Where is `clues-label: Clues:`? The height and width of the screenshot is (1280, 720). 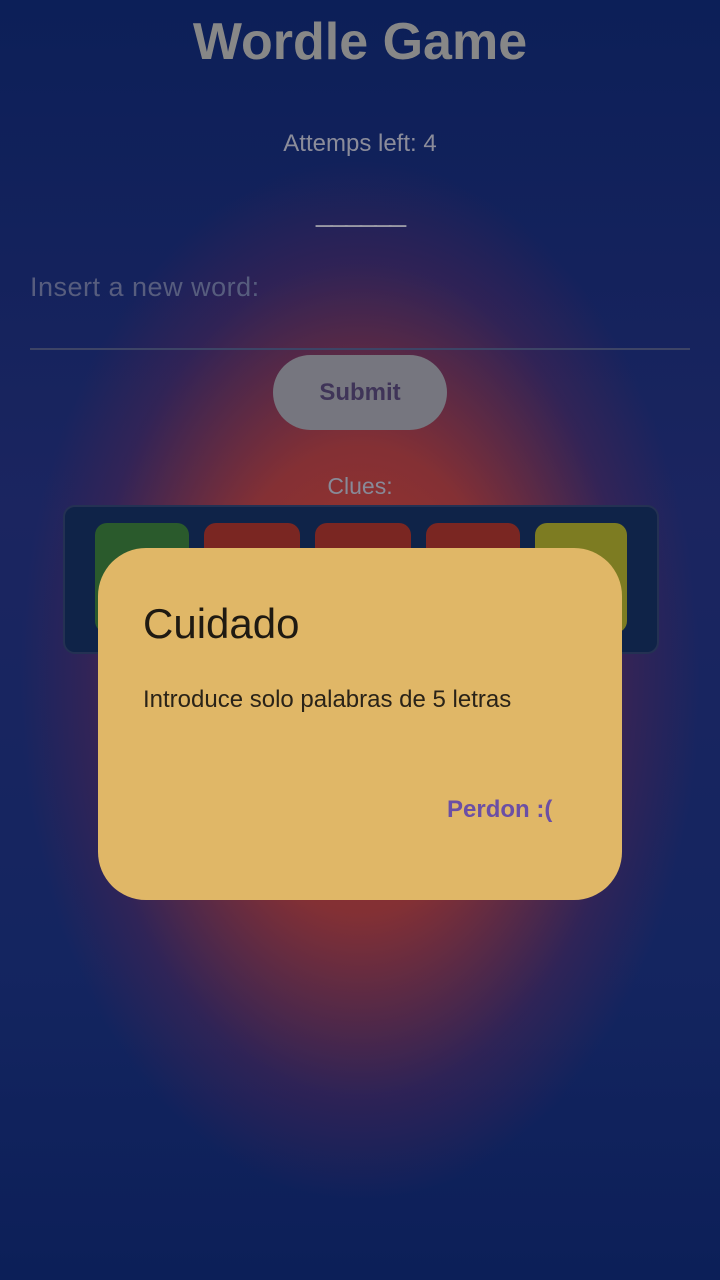 clues-label: Clues: is located at coordinates (360, 486).